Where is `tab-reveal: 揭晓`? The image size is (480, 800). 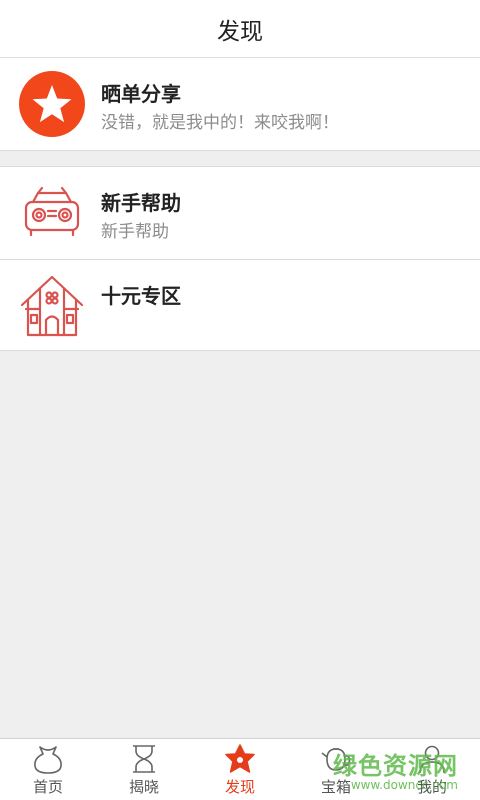
tab-reveal: 揭晓 is located at coordinates (144, 769).